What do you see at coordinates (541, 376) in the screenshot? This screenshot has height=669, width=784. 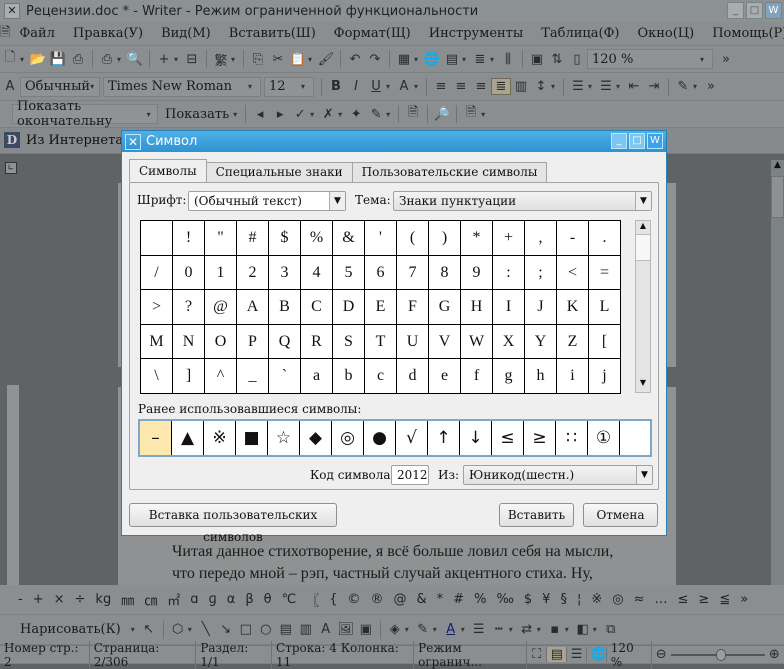 I see `symbol-cell: h` at bounding box center [541, 376].